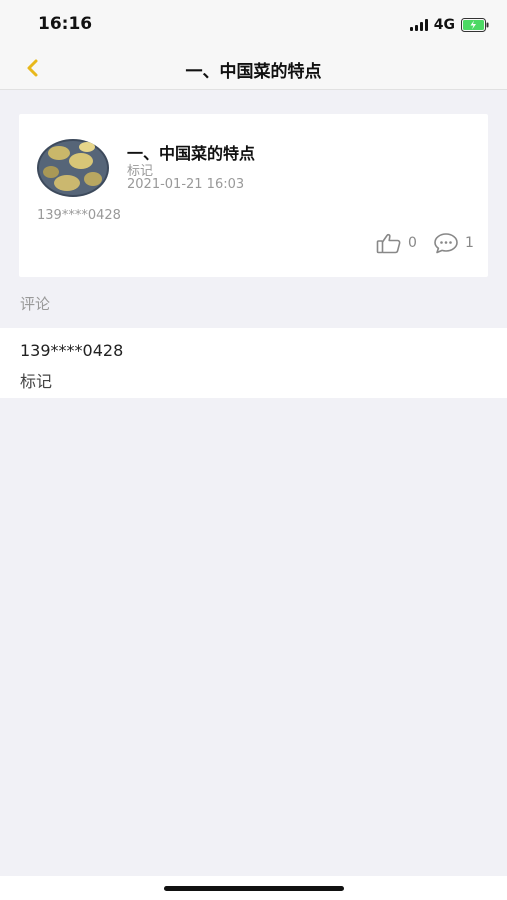 The image size is (507, 900). I want to click on speech-bubble-icon, so click(446, 243).